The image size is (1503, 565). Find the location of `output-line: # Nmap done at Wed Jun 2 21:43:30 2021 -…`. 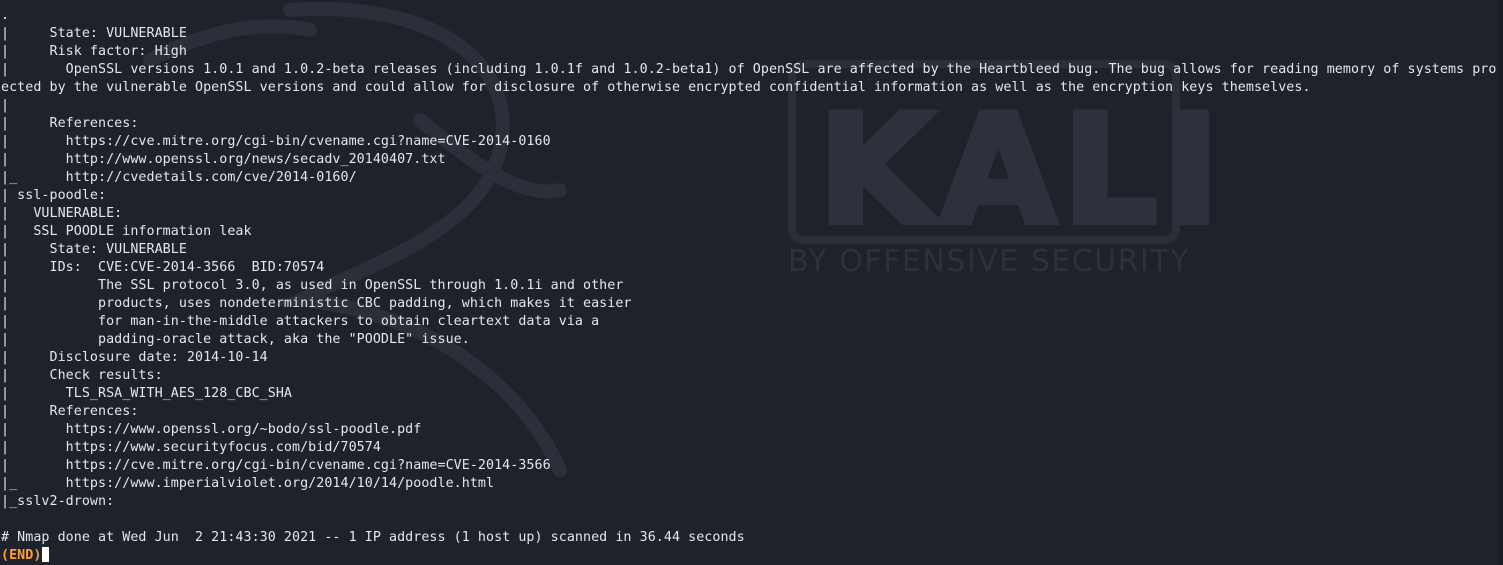

output-line: # Nmap done at Wed Jun 2 21:43:30 2021 -… is located at coordinates (373, 537).